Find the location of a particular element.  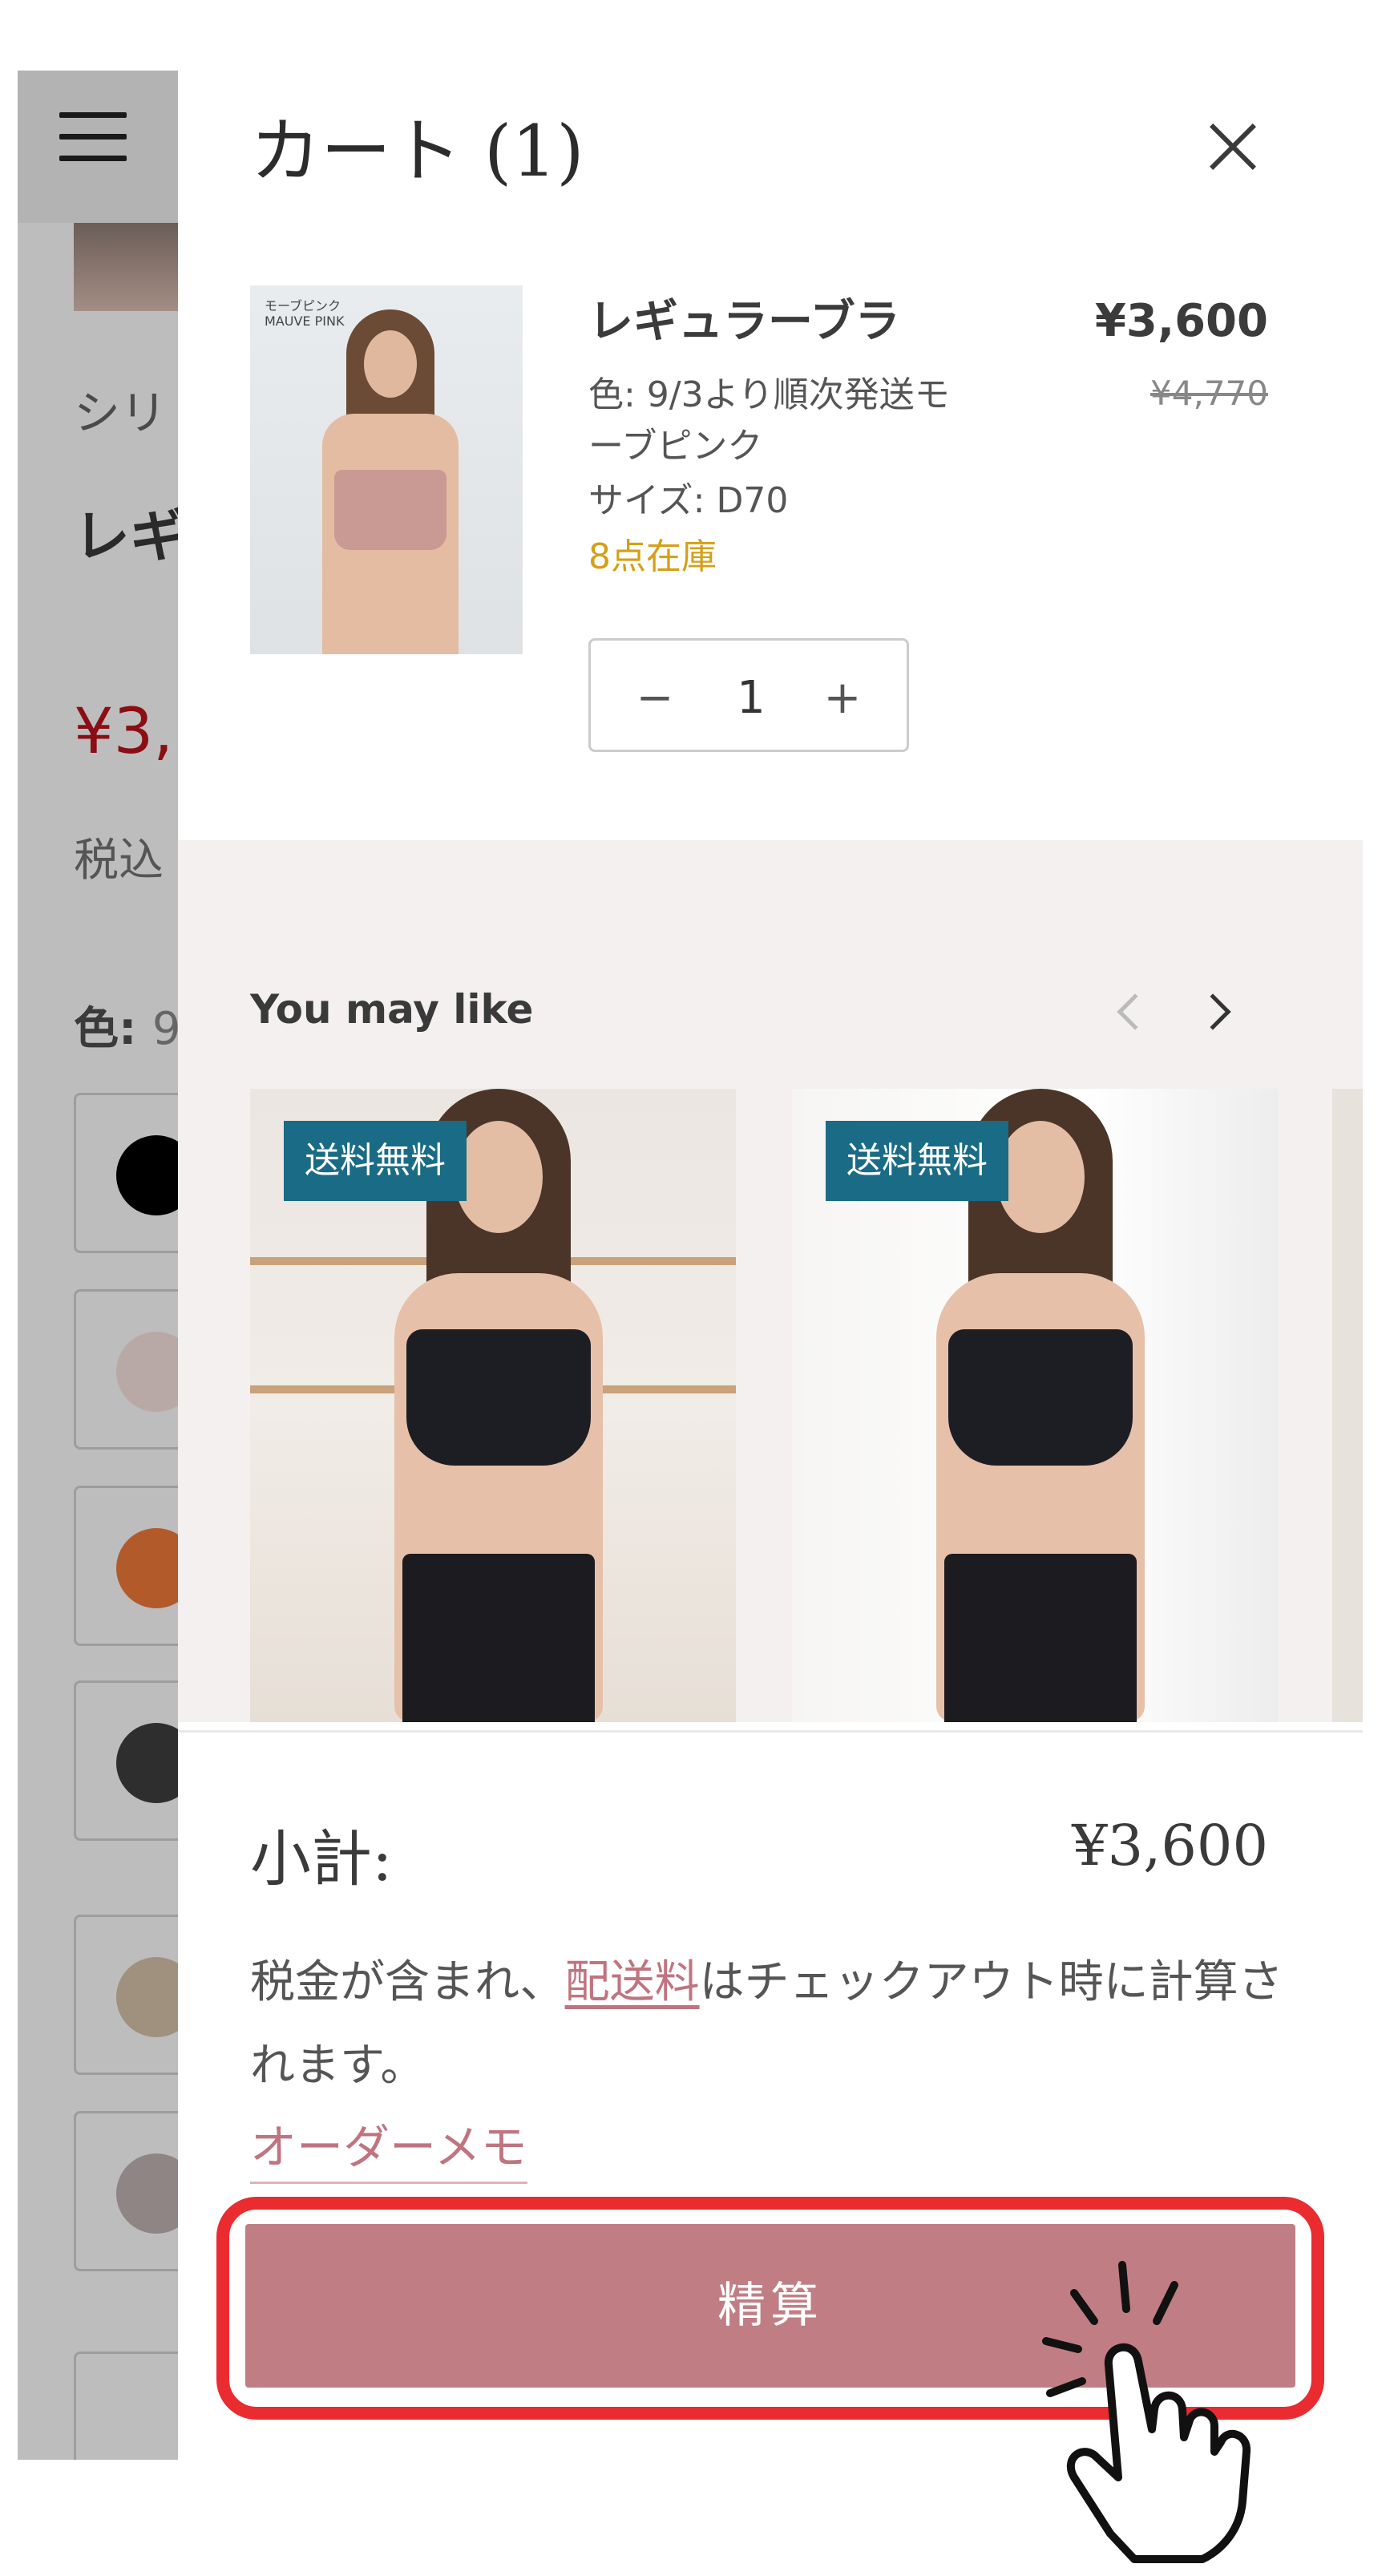

recommended-product-card-partial is located at coordinates (1347, 1405).